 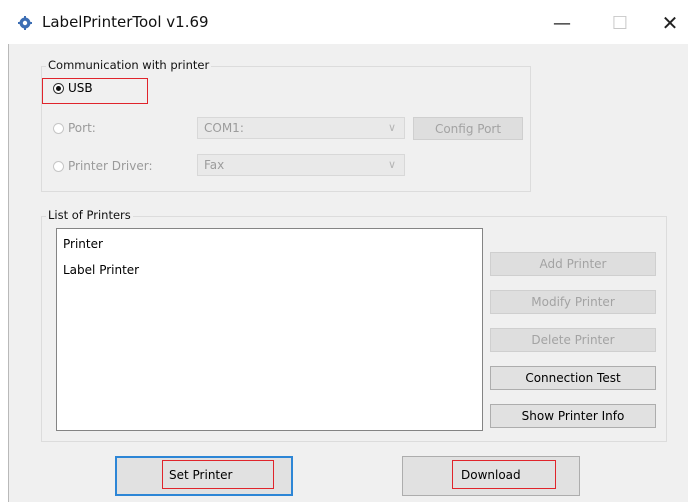 I want to click on printer-driver-radio-dot, so click(x=58, y=166).